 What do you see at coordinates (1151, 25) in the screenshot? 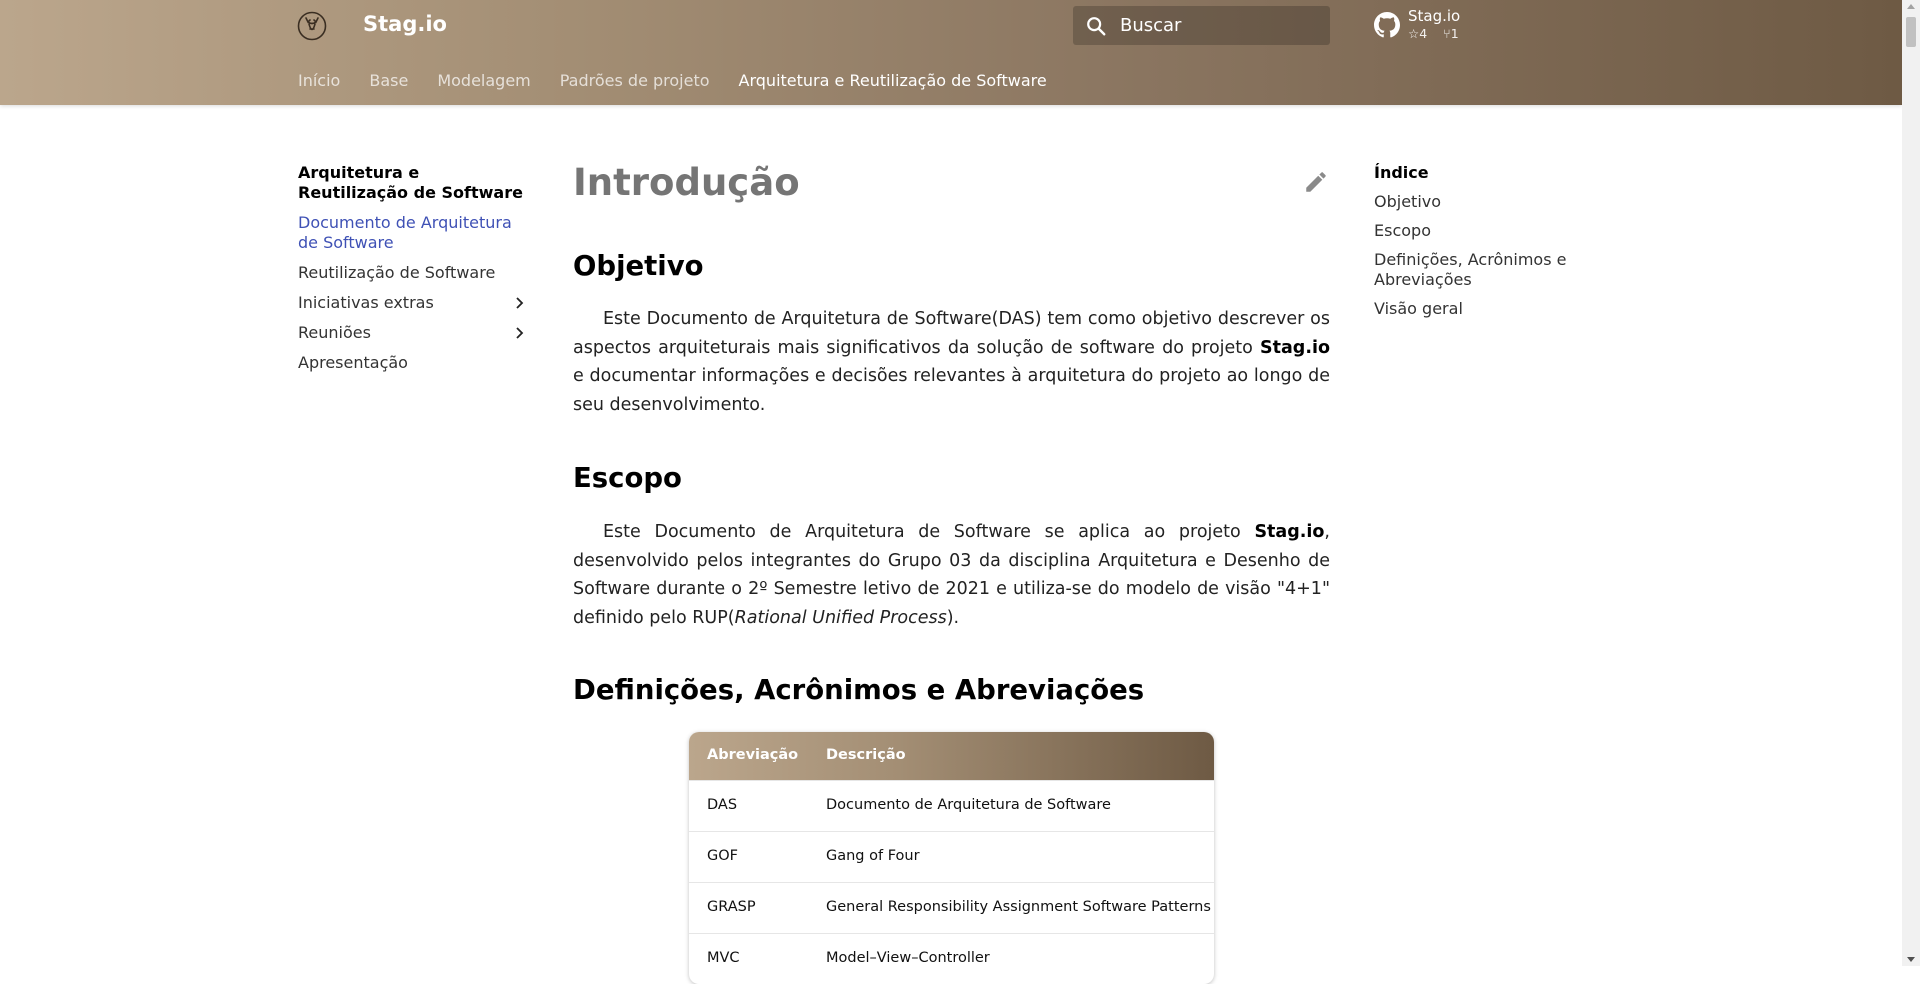
I see `search-placeholder: Buscar` at bounding box center [1151, 25].